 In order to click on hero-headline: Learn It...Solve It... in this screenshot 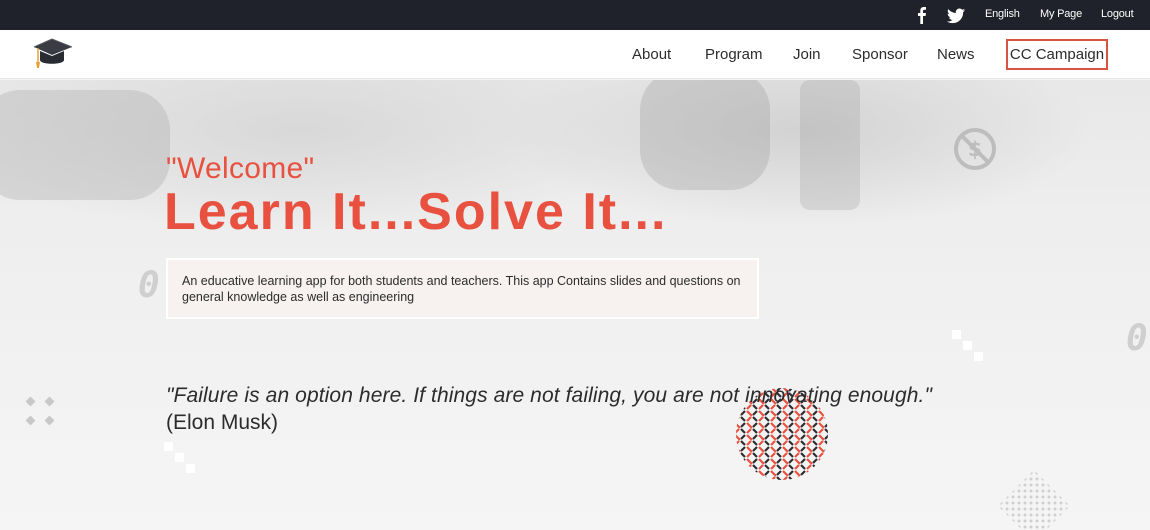, I will do `click(416, 212)`.